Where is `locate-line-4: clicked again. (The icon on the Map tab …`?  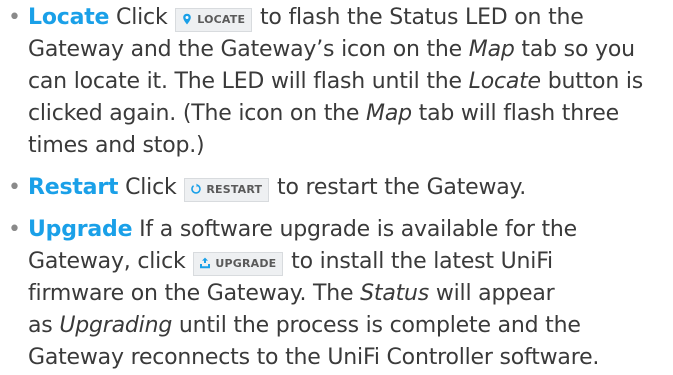
locate-line-4: clicked again. (The icon on the Map tab … is located at coordinates (323, 113).